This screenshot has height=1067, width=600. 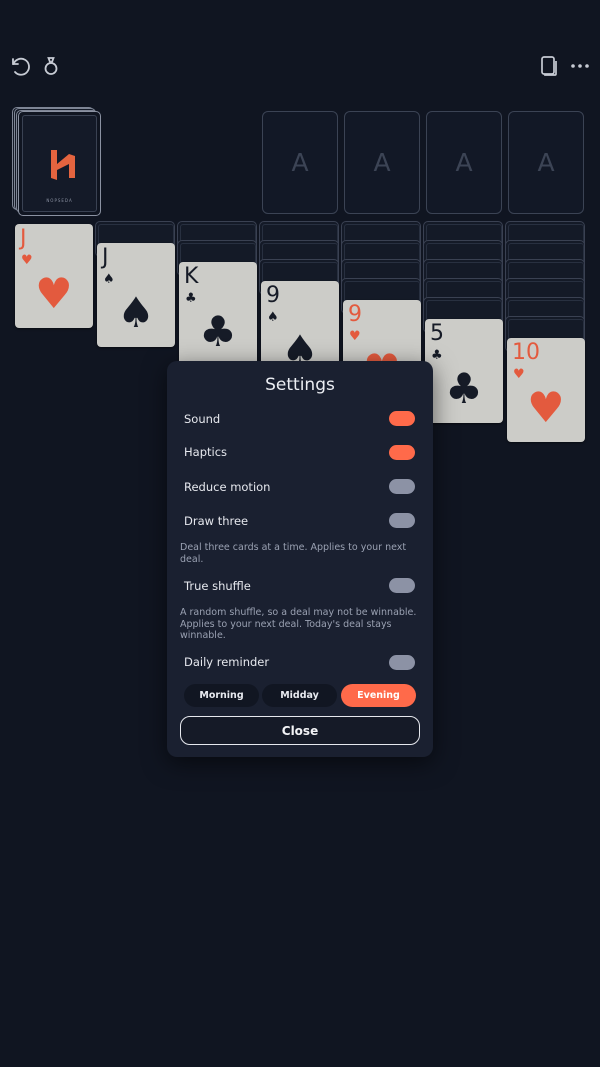 I want to click on tableau-card: J ♠ ♠, so click(x=136, y=295).